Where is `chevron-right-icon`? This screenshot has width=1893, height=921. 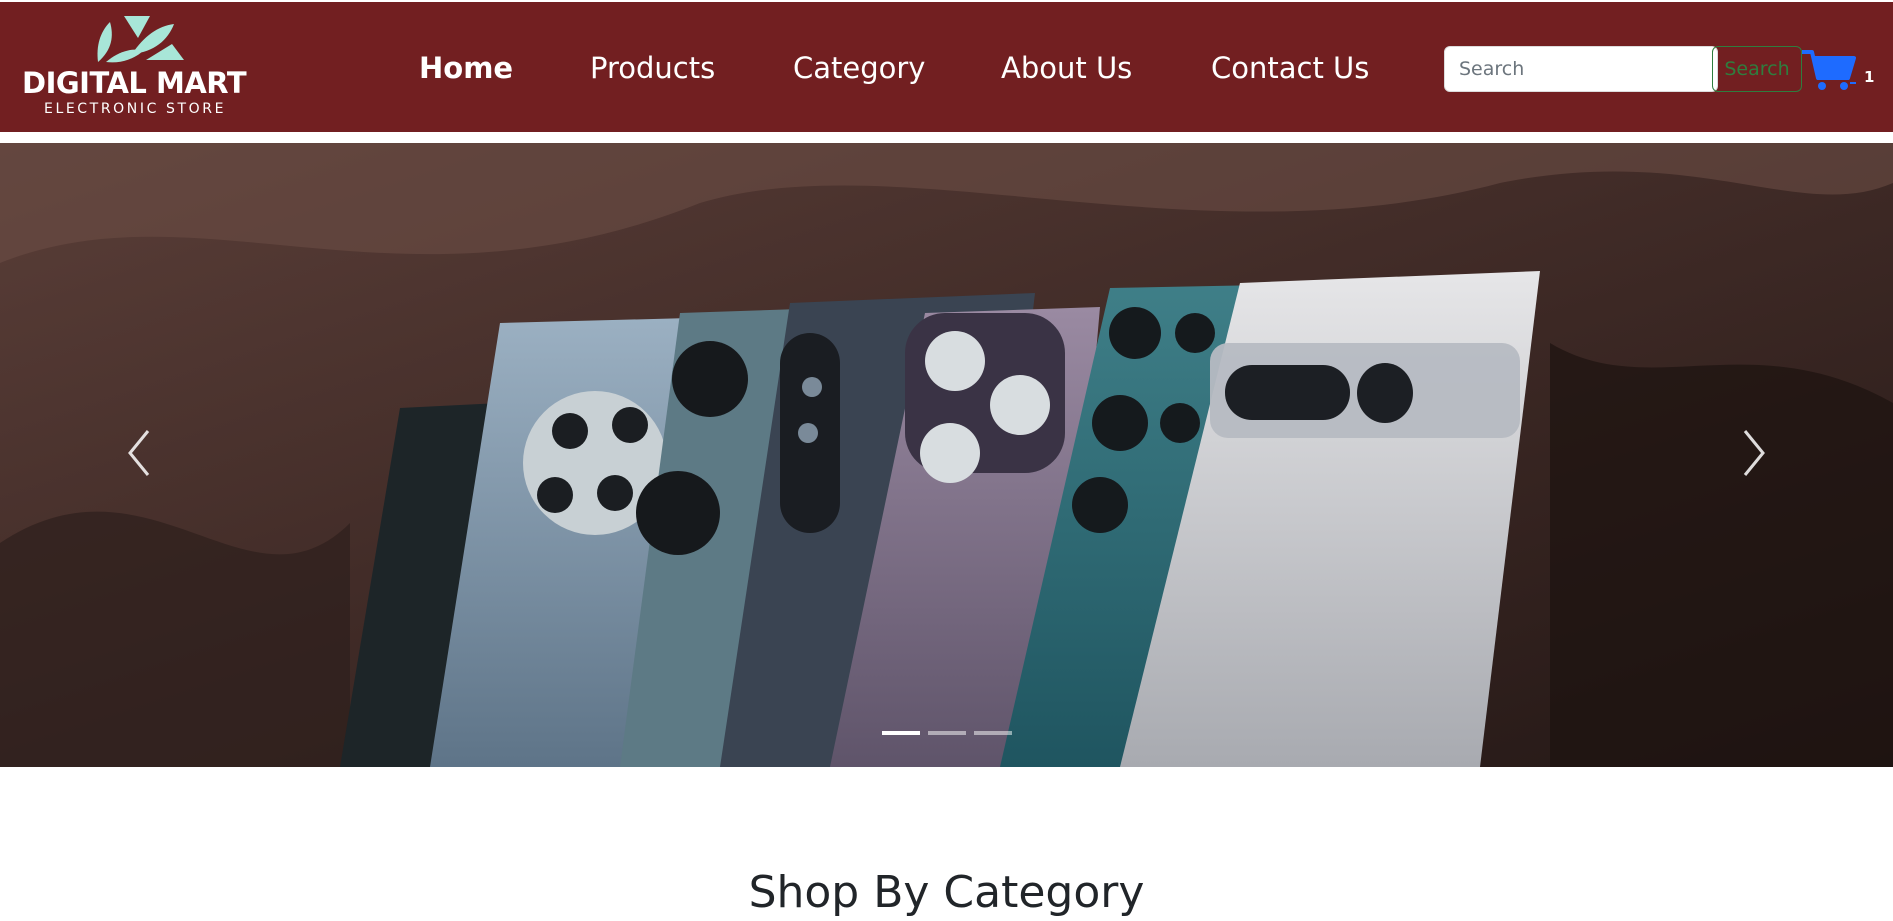
chevron-right-icon is located at coordinates (1754, 453).